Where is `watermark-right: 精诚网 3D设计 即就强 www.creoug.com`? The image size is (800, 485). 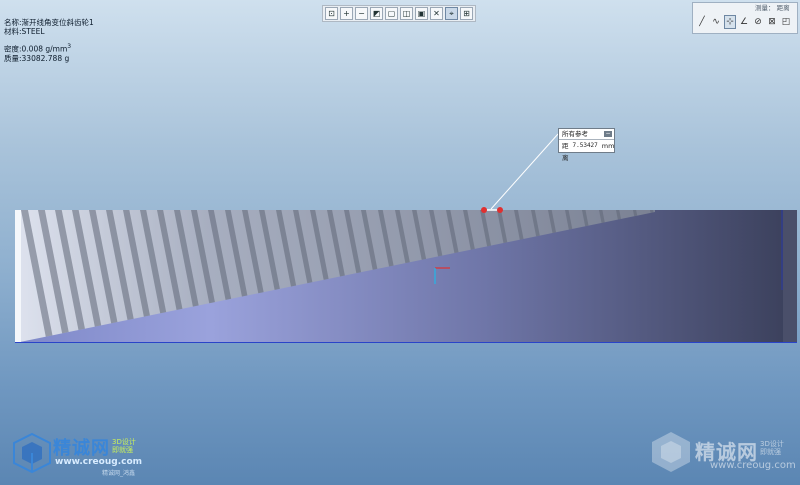 watermark-right: 精诚网 3D设计 即就强 www.creoug.com is located at coordinates (723, 454).